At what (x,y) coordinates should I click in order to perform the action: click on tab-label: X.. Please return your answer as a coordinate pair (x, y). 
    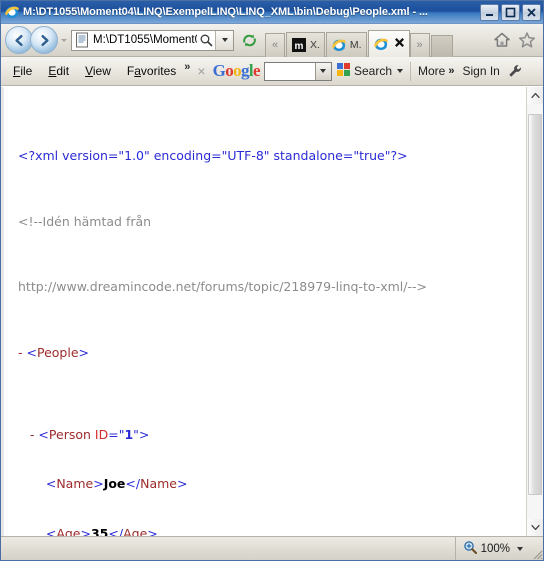
    Looking at the image, I should click on (315, 44).